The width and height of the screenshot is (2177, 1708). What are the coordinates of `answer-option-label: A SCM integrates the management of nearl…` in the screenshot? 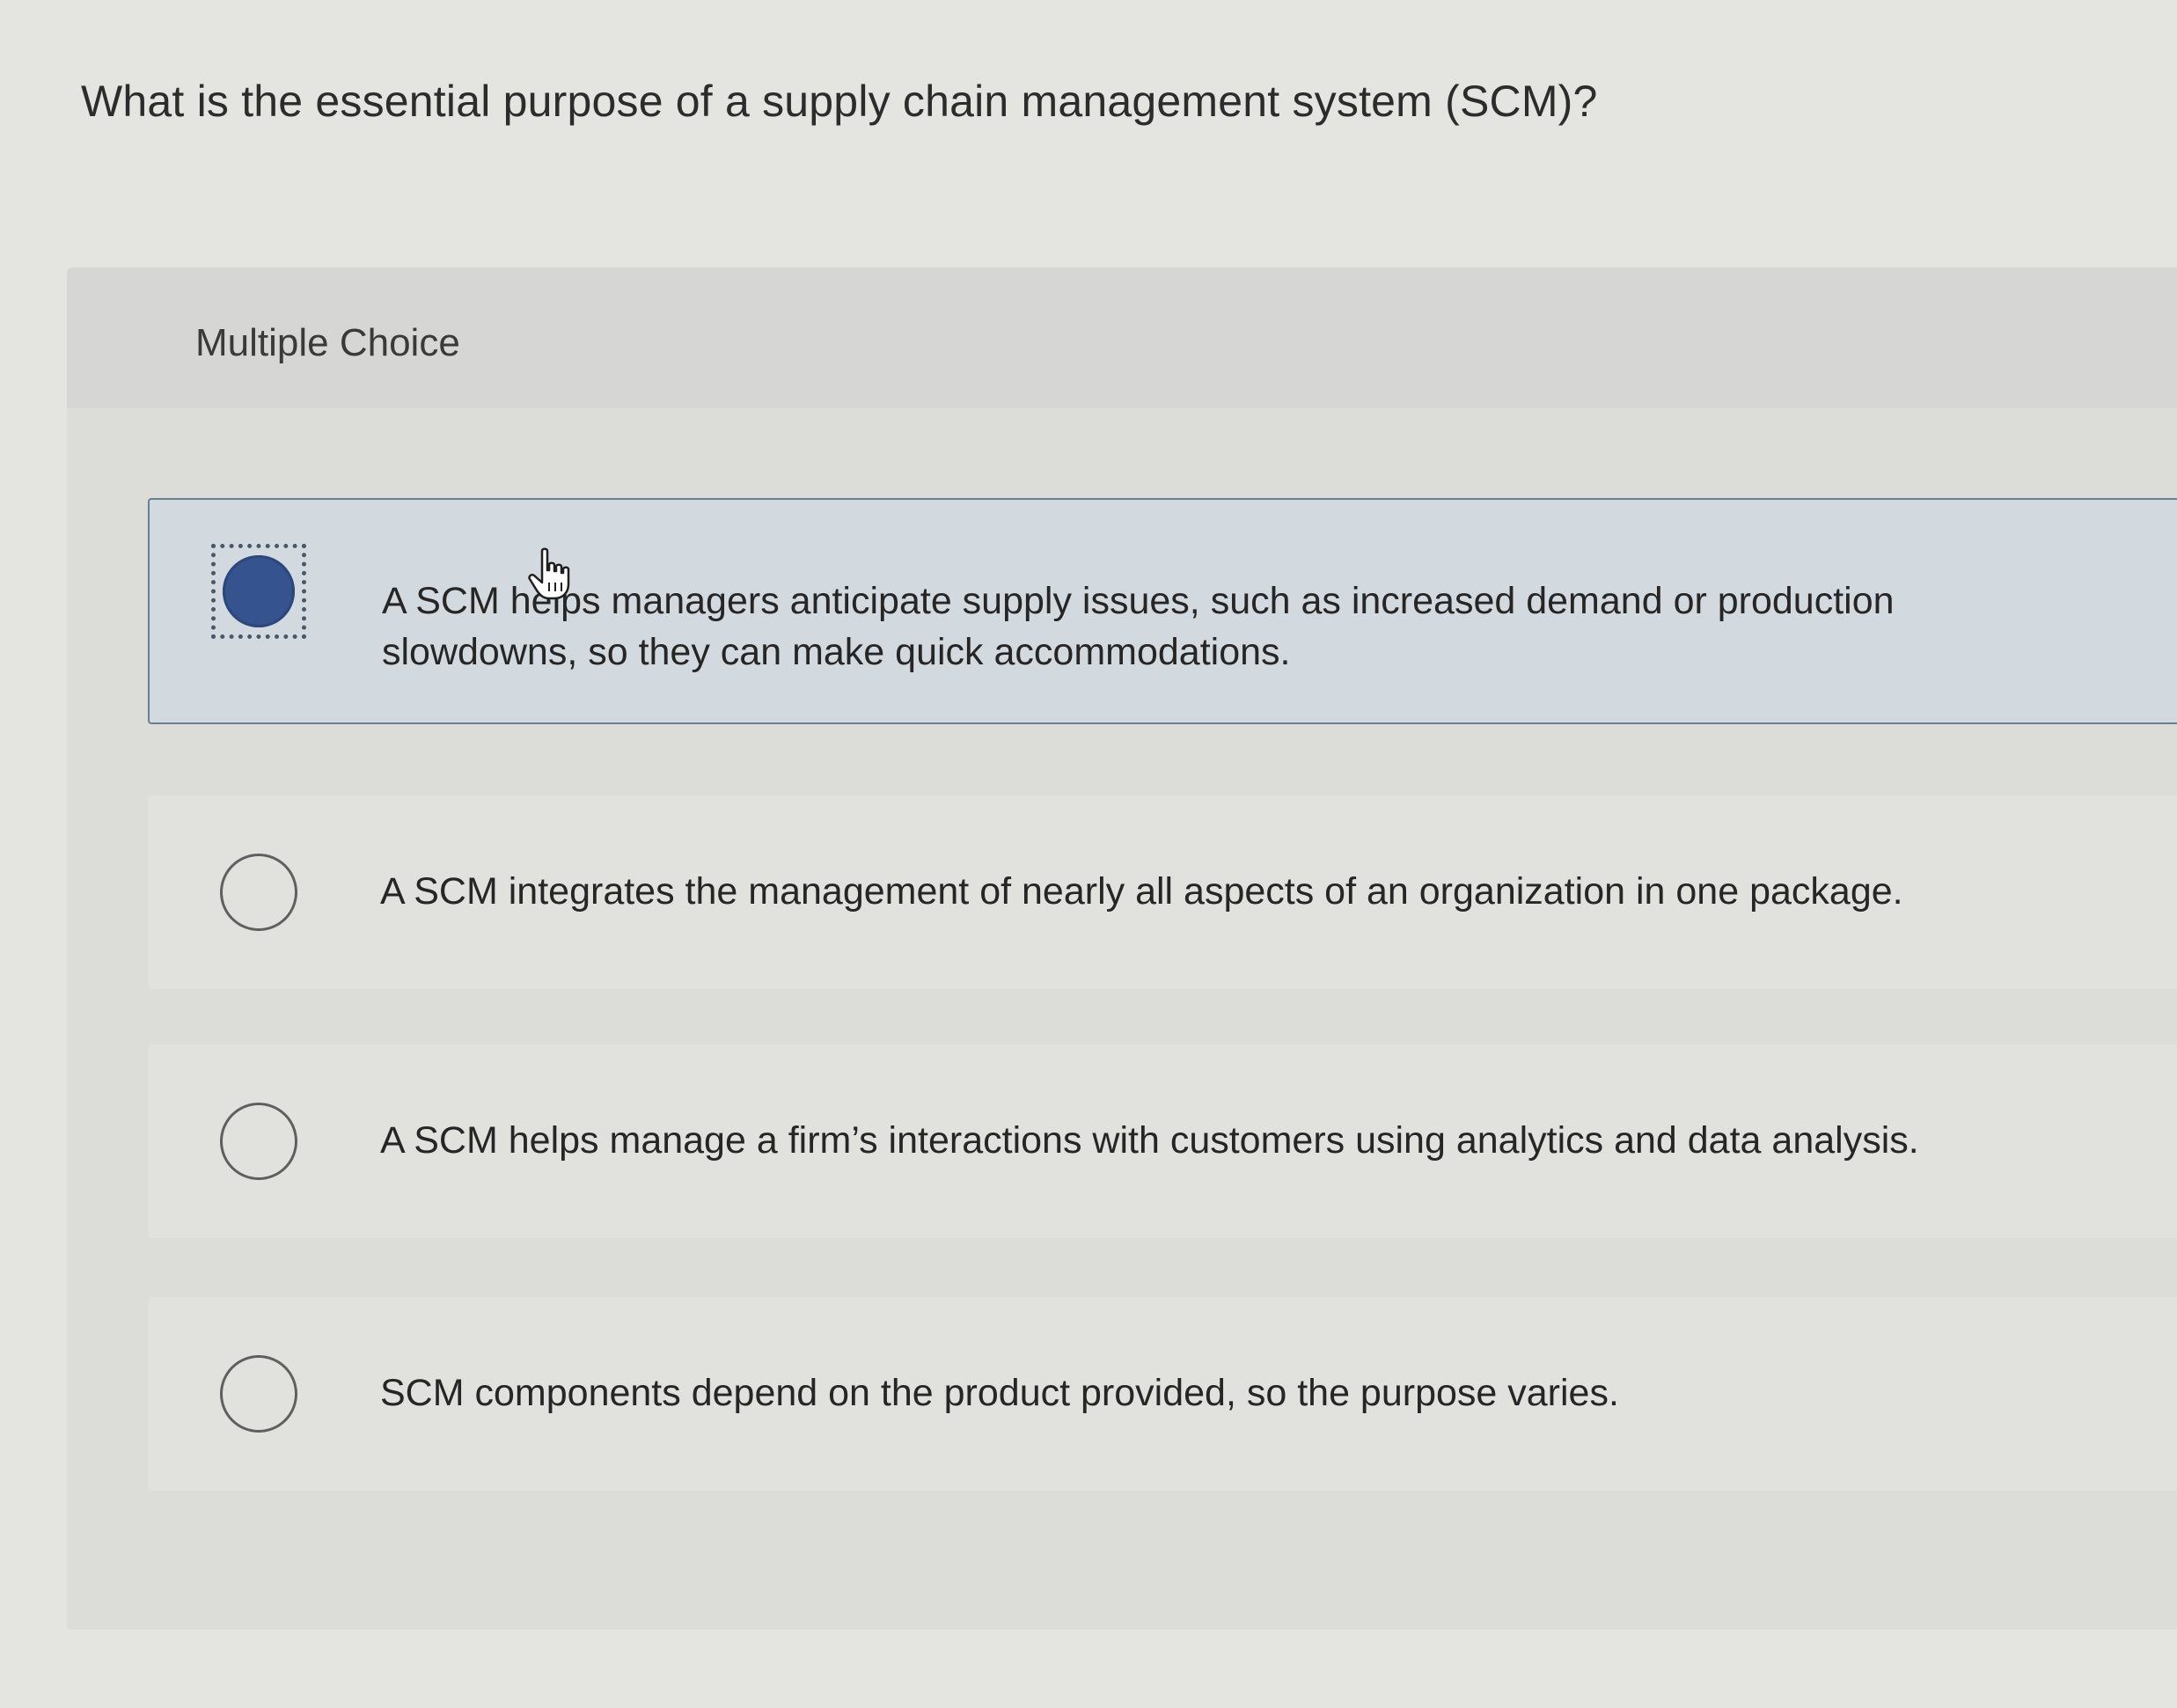 It's located at (1141, 891).